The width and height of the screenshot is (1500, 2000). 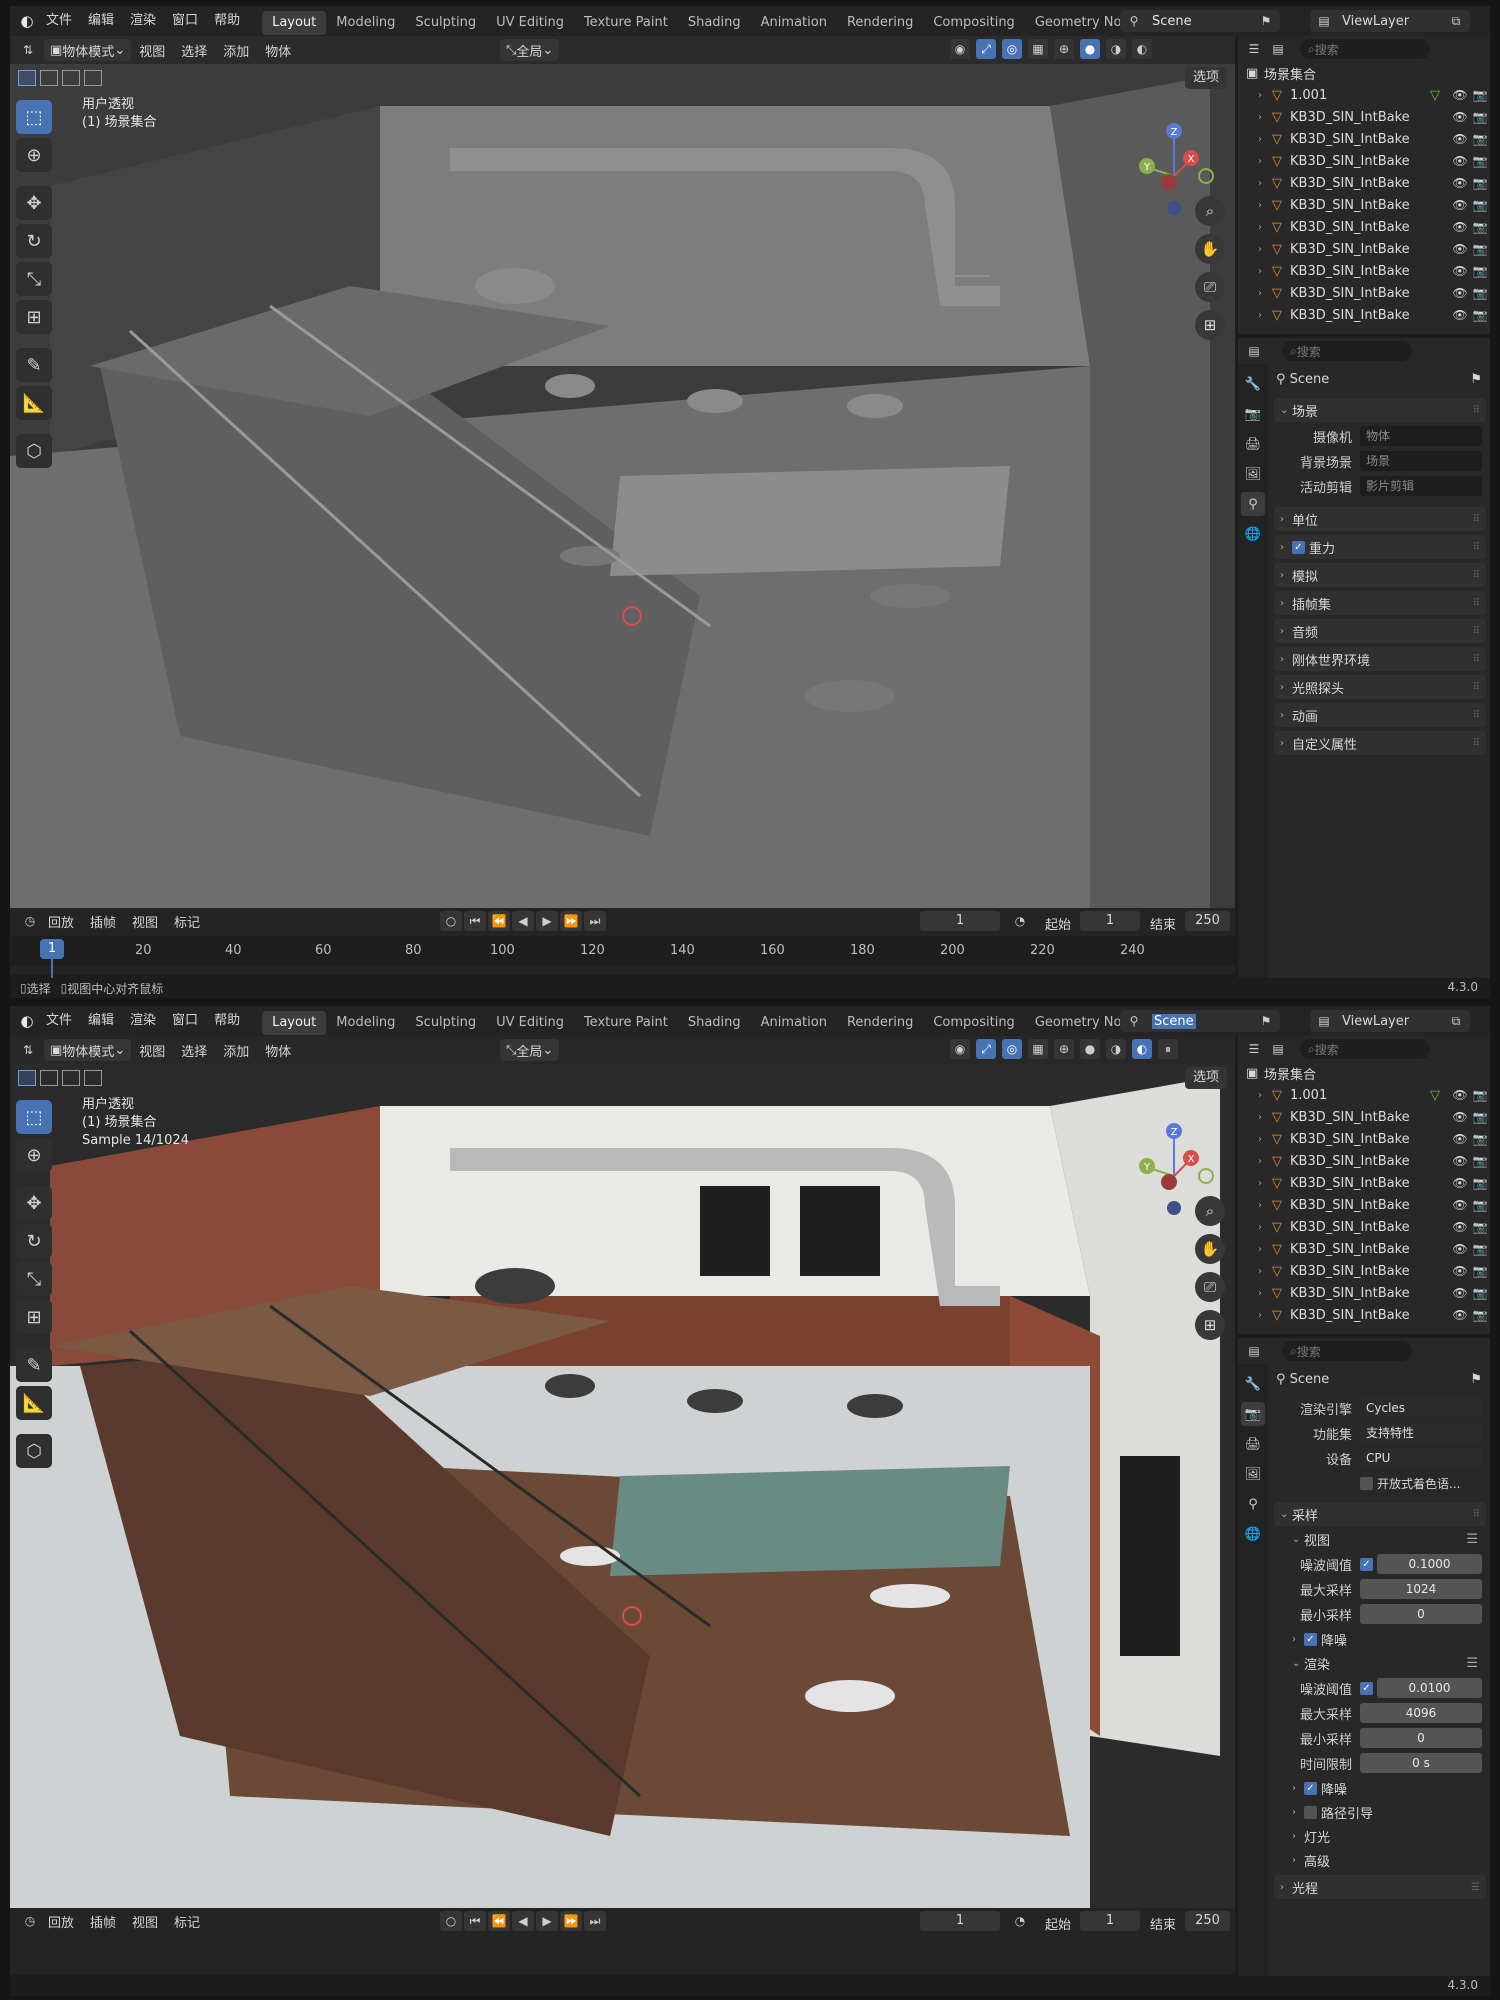 What do you see at coordinates (1380, 1887) in the screenshot?
I see `panel-light-paths: › 光程 ☰` at bounding box center [1380, 1887].